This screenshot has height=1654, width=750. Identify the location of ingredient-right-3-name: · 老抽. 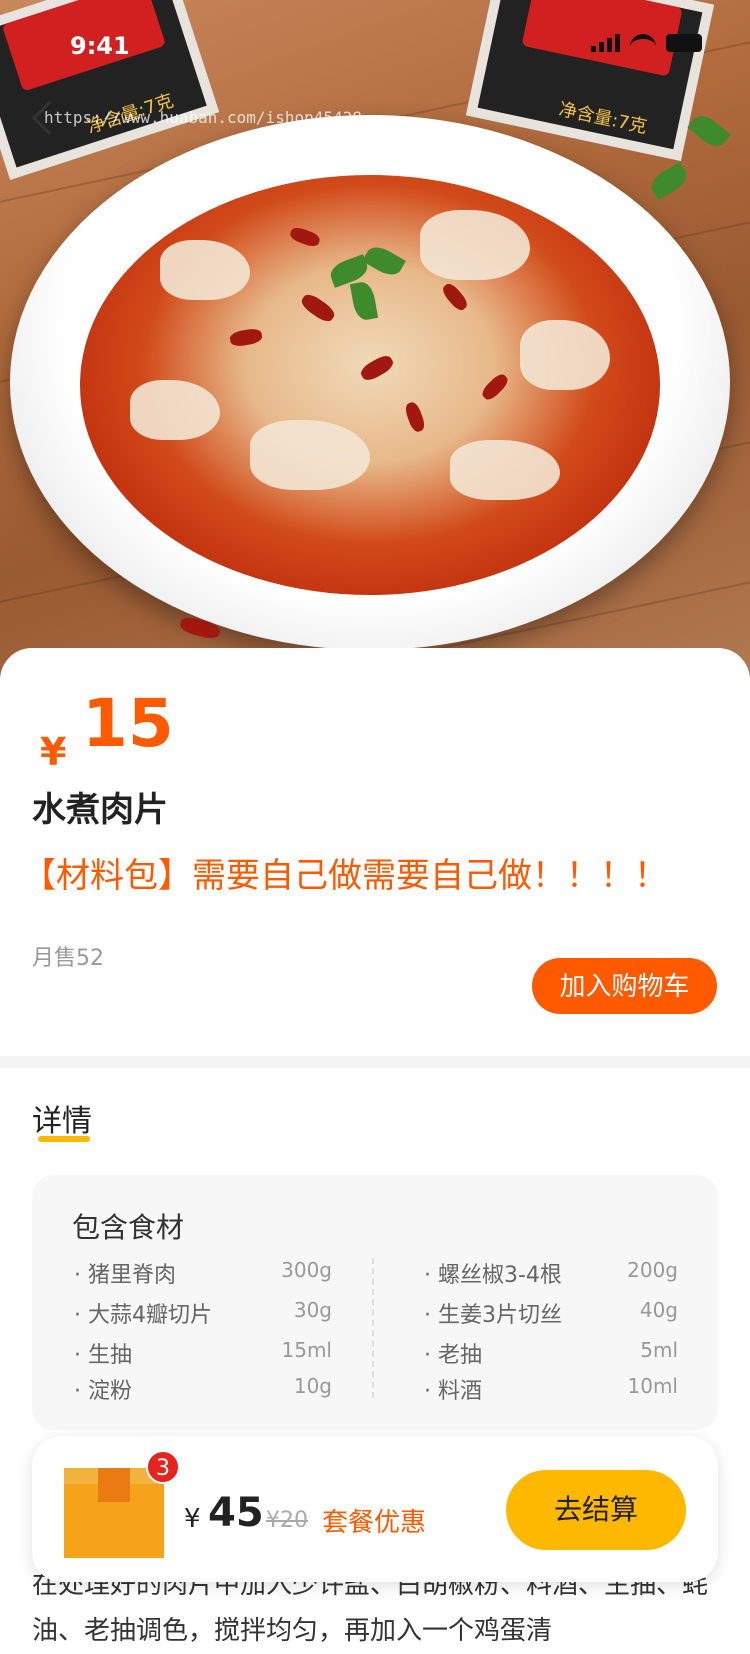
(453, 1355).